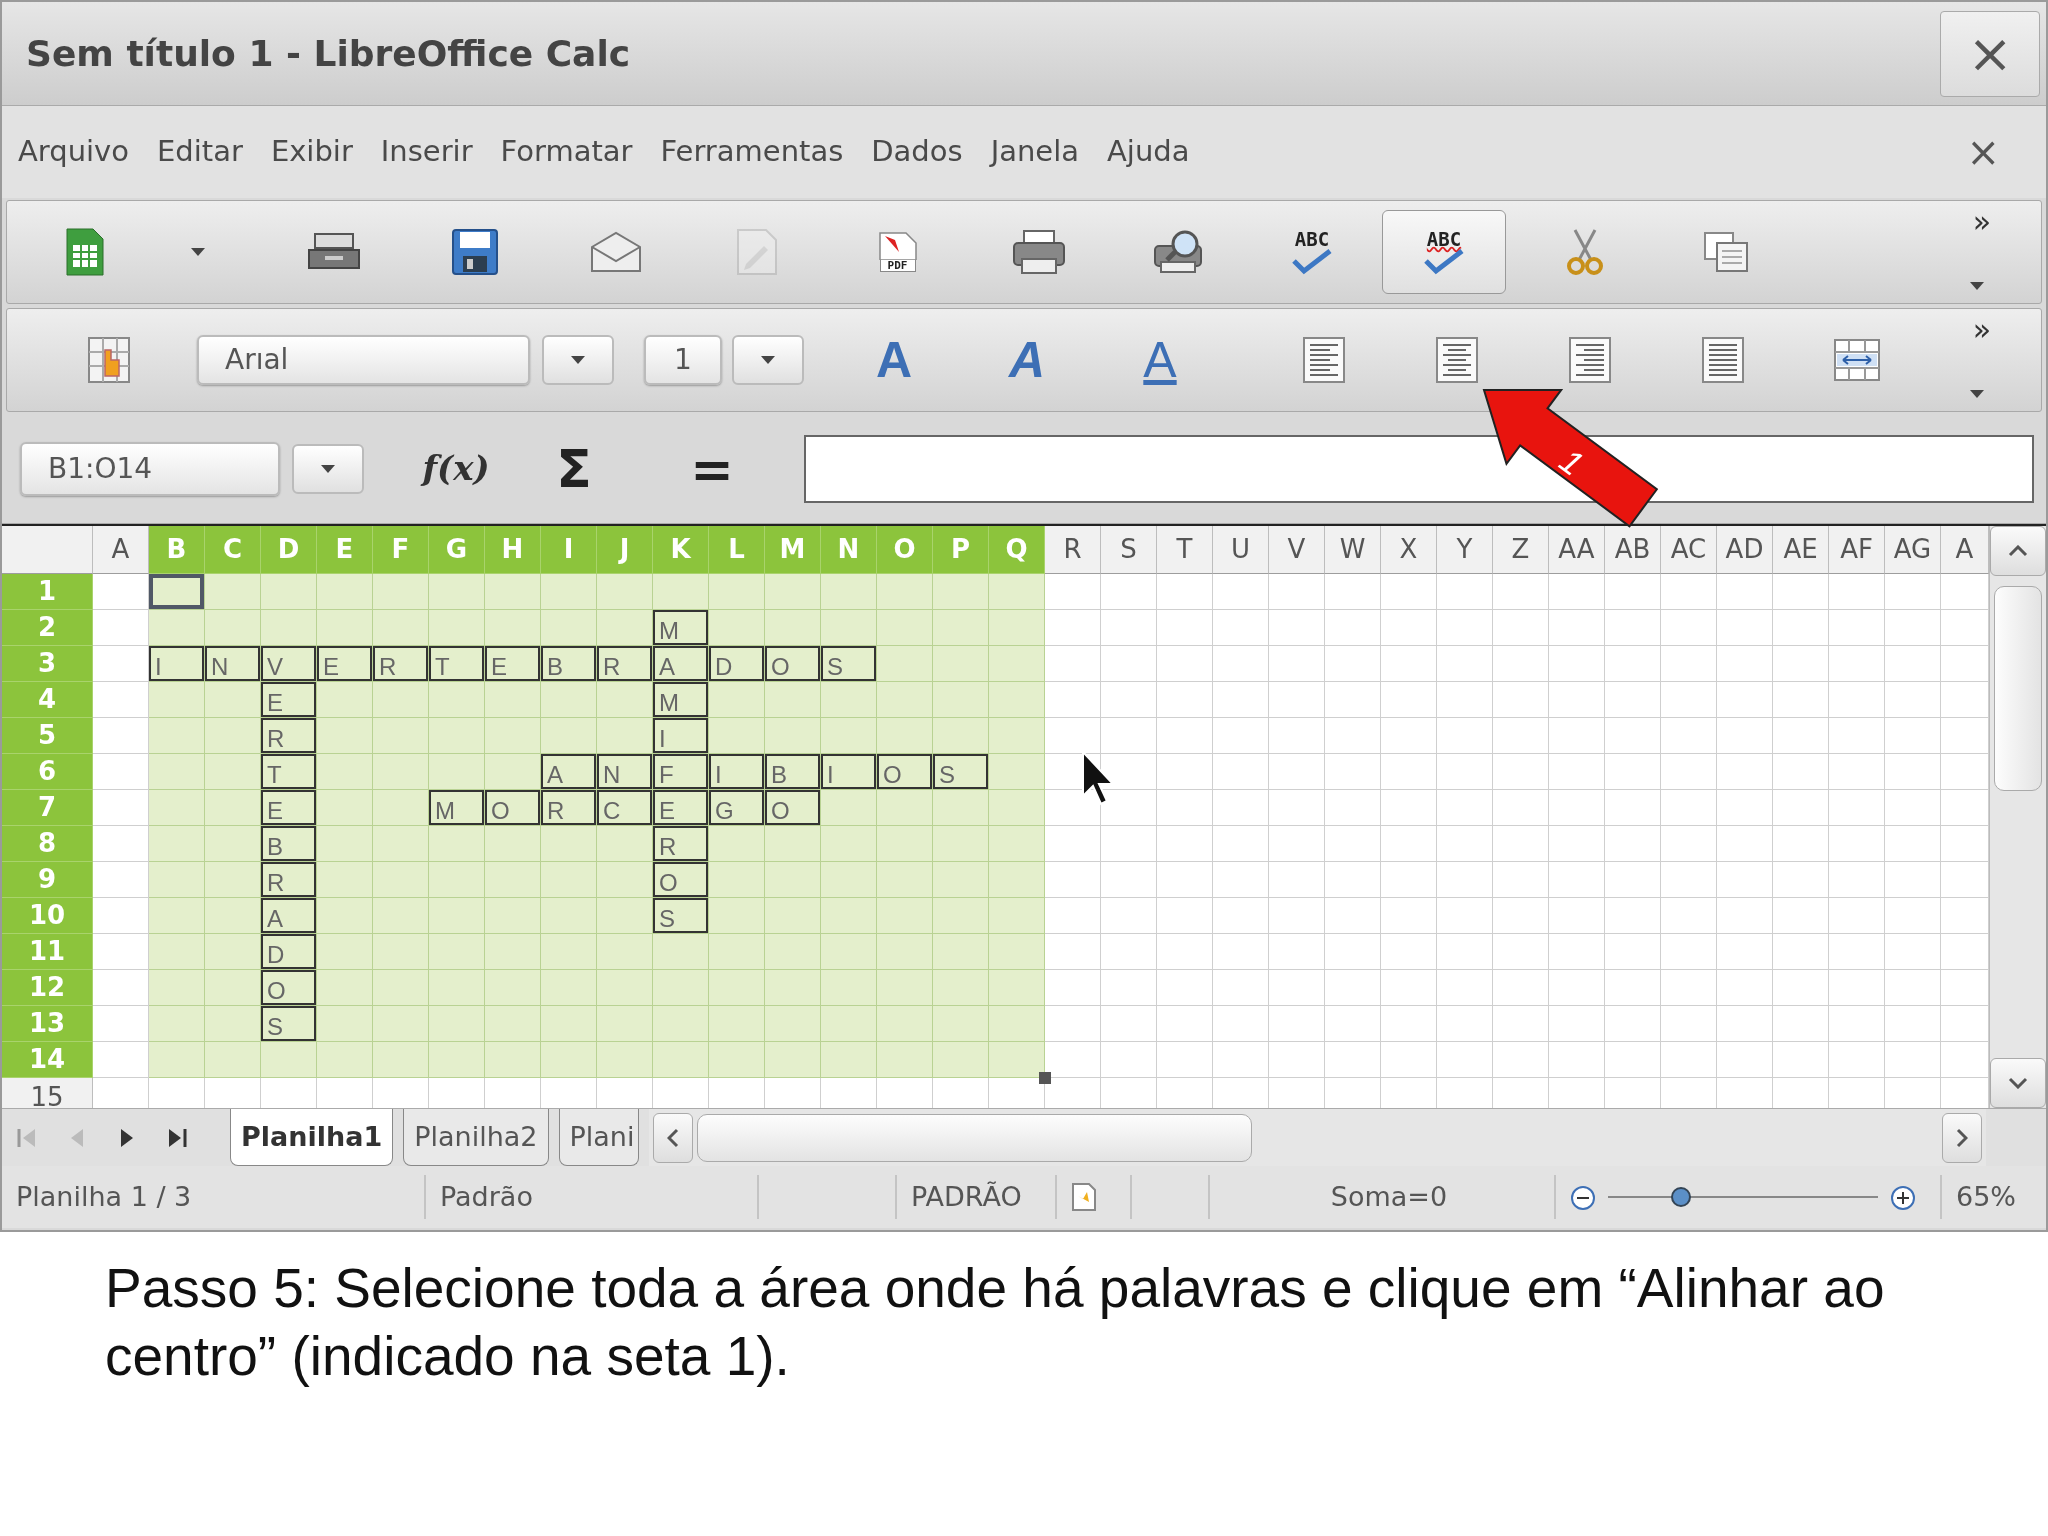  Describe the element at coordinates (312, 1137) in the screenshot. I see `sheet-tab: Planilha1` at that location.